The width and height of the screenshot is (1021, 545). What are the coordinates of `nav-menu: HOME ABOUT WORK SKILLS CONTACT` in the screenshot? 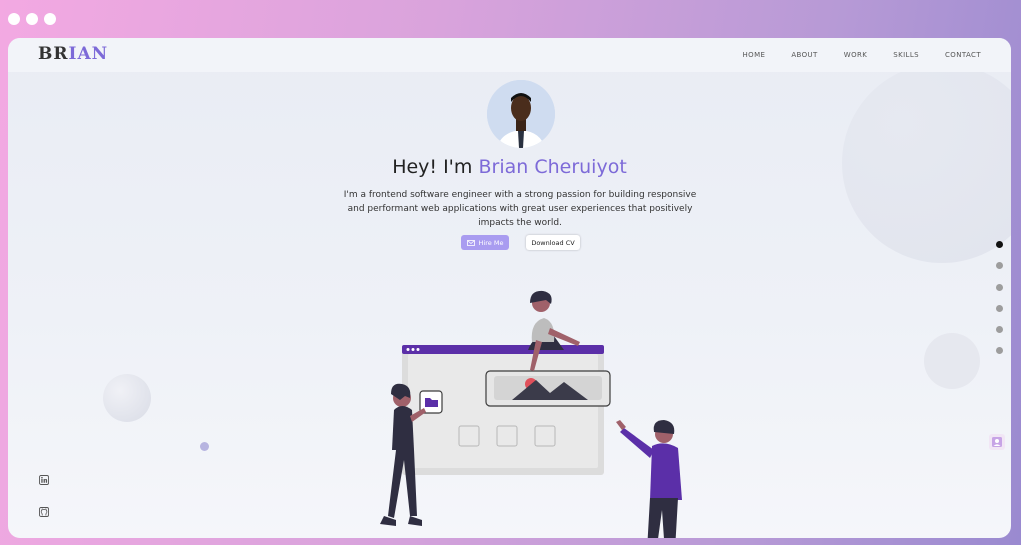 It's located at (862, 55).